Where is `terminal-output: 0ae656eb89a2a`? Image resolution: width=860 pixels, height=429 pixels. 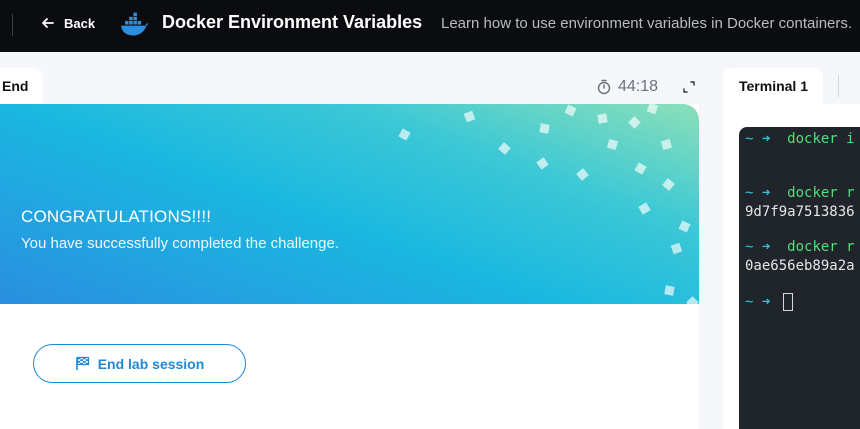
terminal-output: 0ae656eb89a2a is located at coordinates (800, 266).